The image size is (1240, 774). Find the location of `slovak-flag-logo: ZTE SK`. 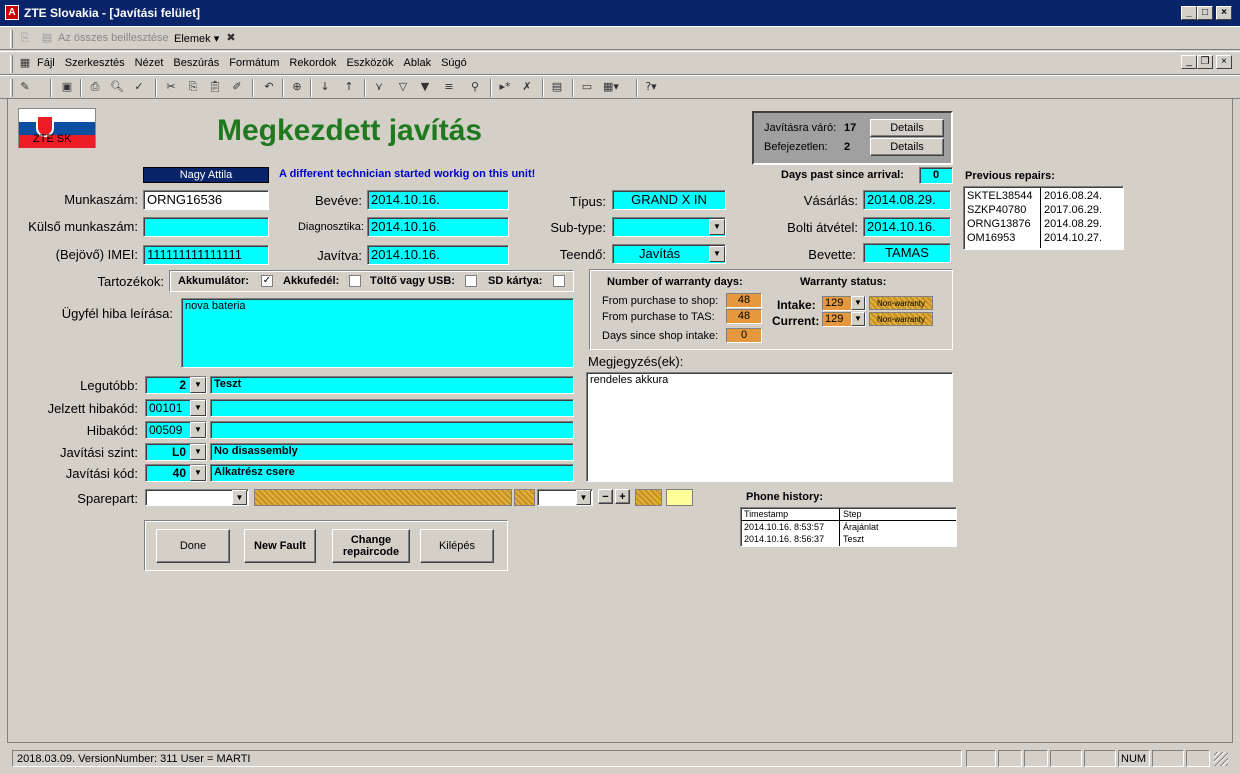

slovak-flag-logo: ZTE SK is located at coordinates (57, 128).